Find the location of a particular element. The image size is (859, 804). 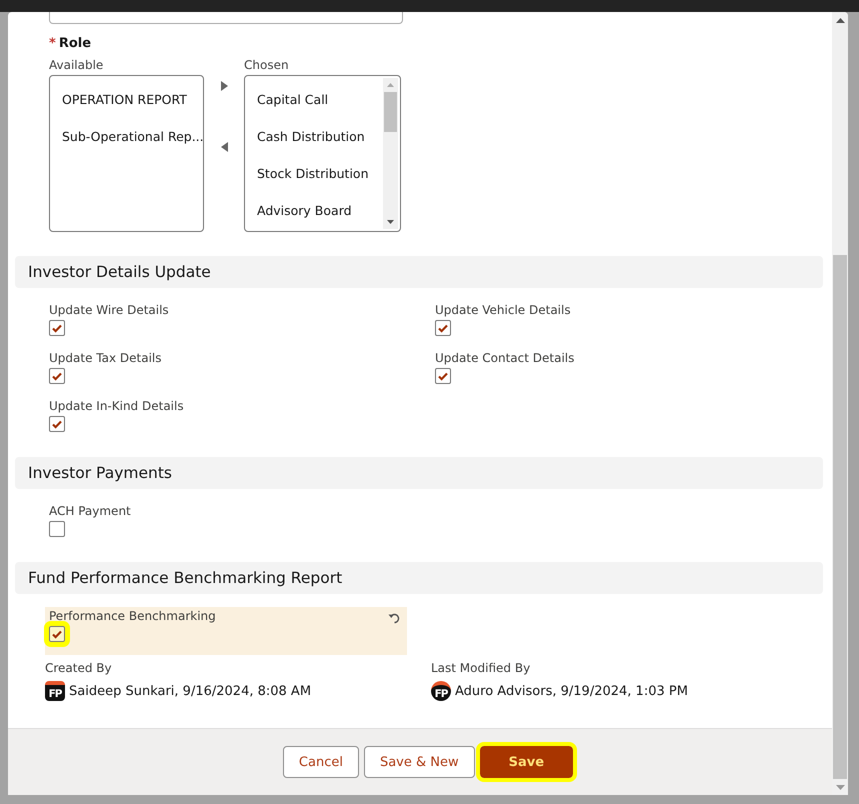

scroll-thumb is located at coordinates (390, 112).